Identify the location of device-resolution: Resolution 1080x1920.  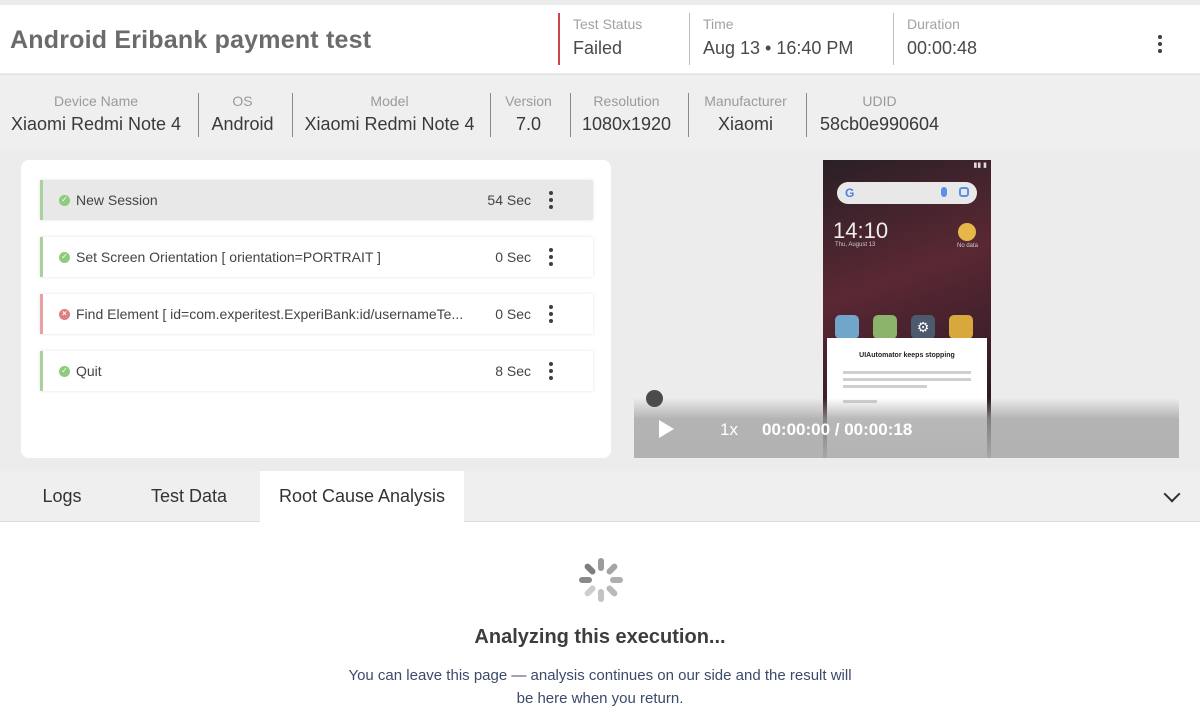
(626, 115).